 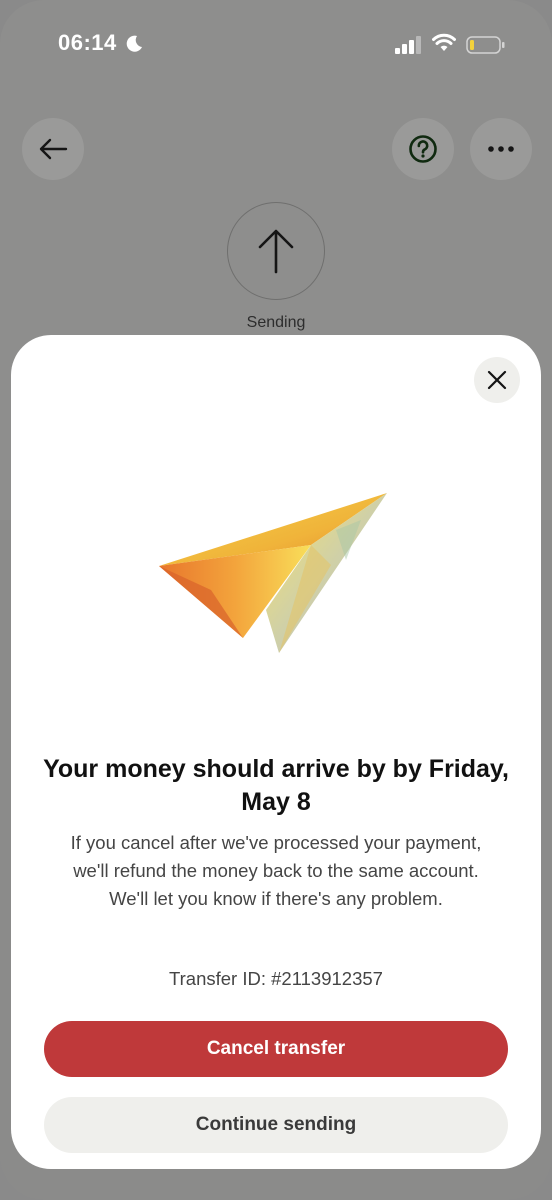 I want to click on back-button, so click(x=53, y=149).